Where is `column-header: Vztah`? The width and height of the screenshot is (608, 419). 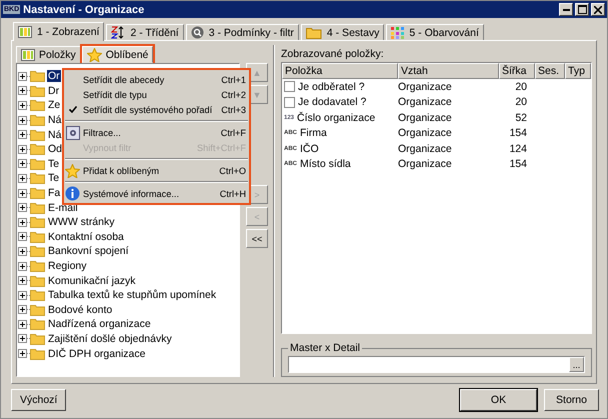
column-header: Vztah is located at coordinates (448, 71).